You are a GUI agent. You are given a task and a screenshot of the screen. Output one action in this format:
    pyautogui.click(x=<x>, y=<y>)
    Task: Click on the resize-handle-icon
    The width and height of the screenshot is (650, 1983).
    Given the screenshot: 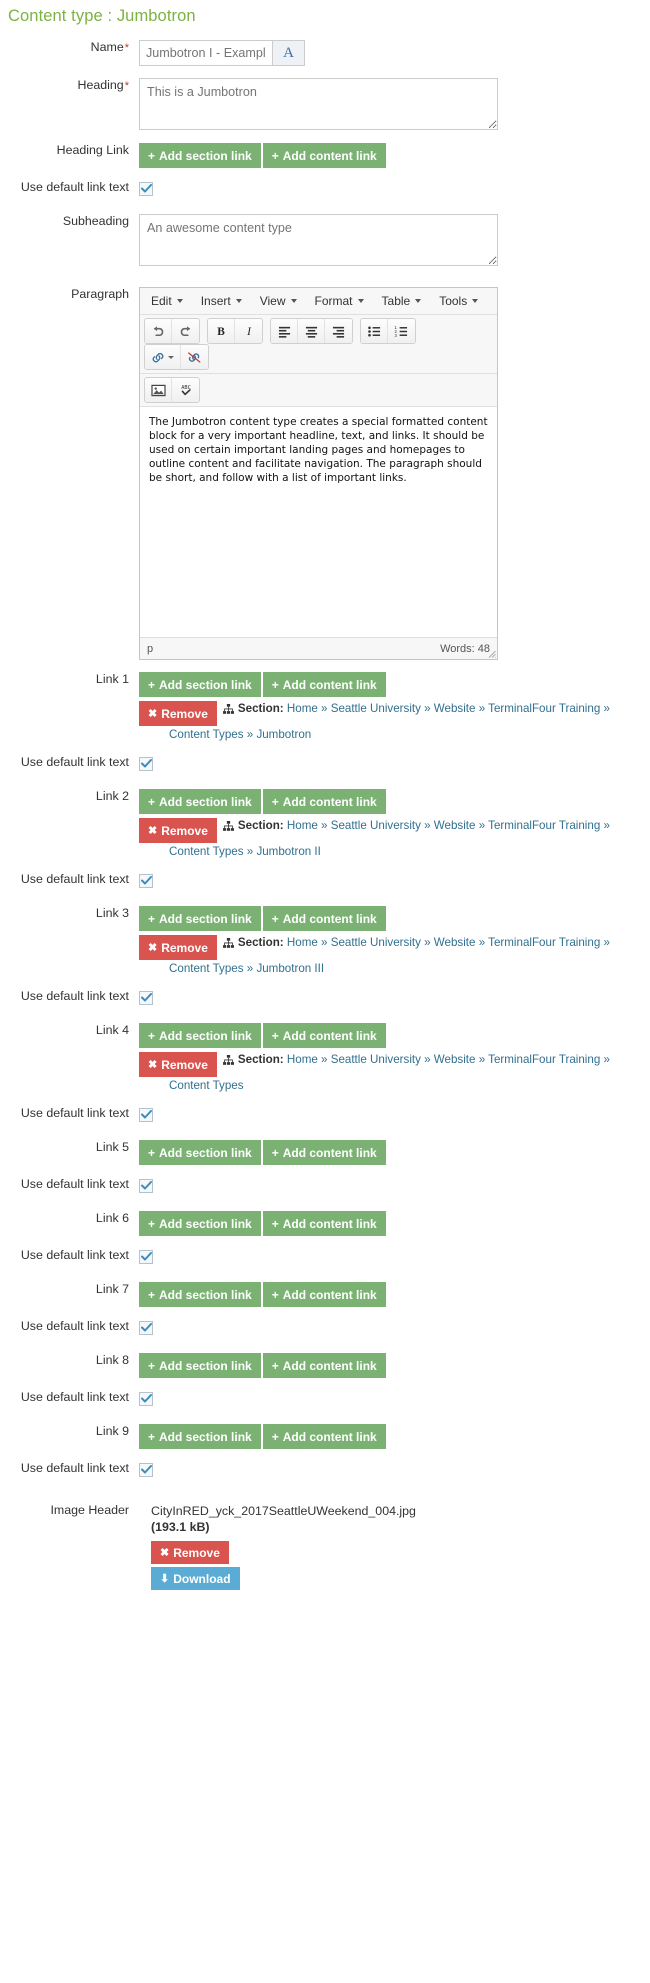 What is the action you would take?
    pyautogui.click(x=491, y=653)
    